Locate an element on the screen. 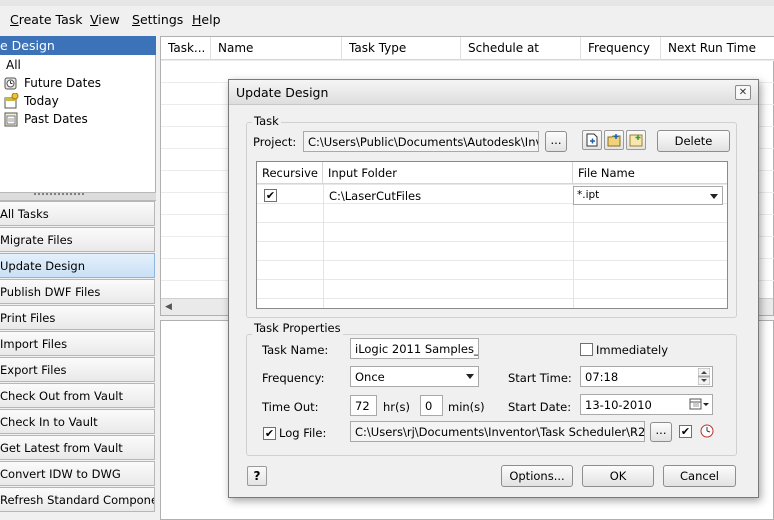 Image resolution: width=774 pixels, height=520 pixels. menu-view: View is located at coordinates (105, 19).